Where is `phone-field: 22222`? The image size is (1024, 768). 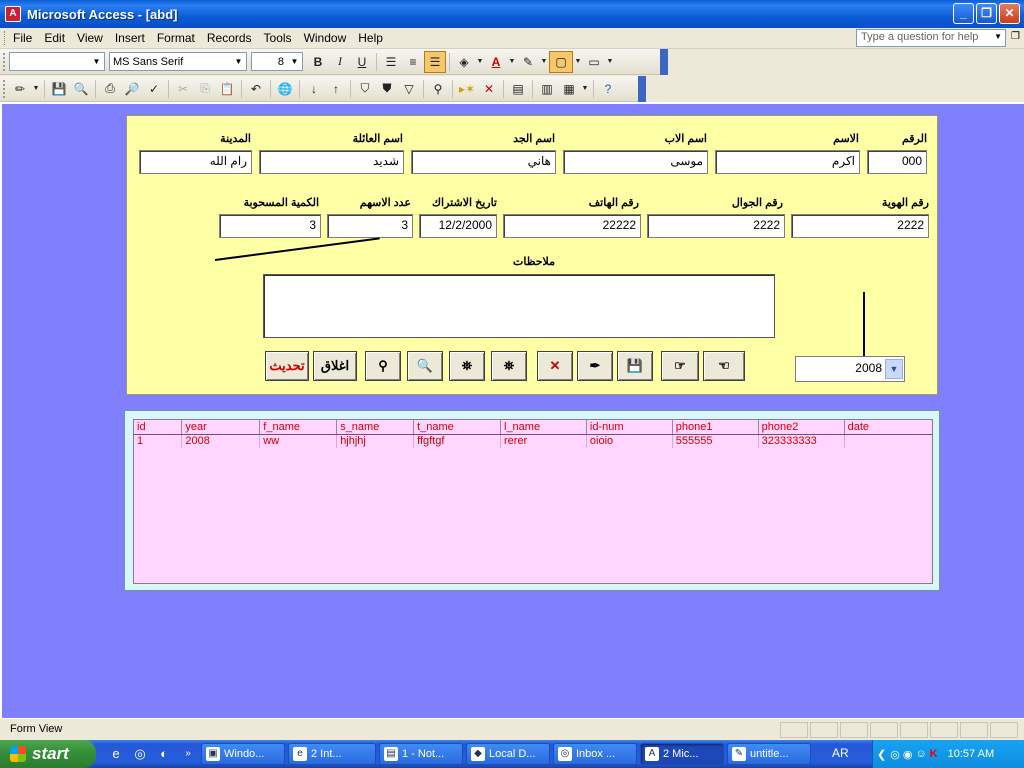
phone-field: 22222 is located at coordinates (572, 226).